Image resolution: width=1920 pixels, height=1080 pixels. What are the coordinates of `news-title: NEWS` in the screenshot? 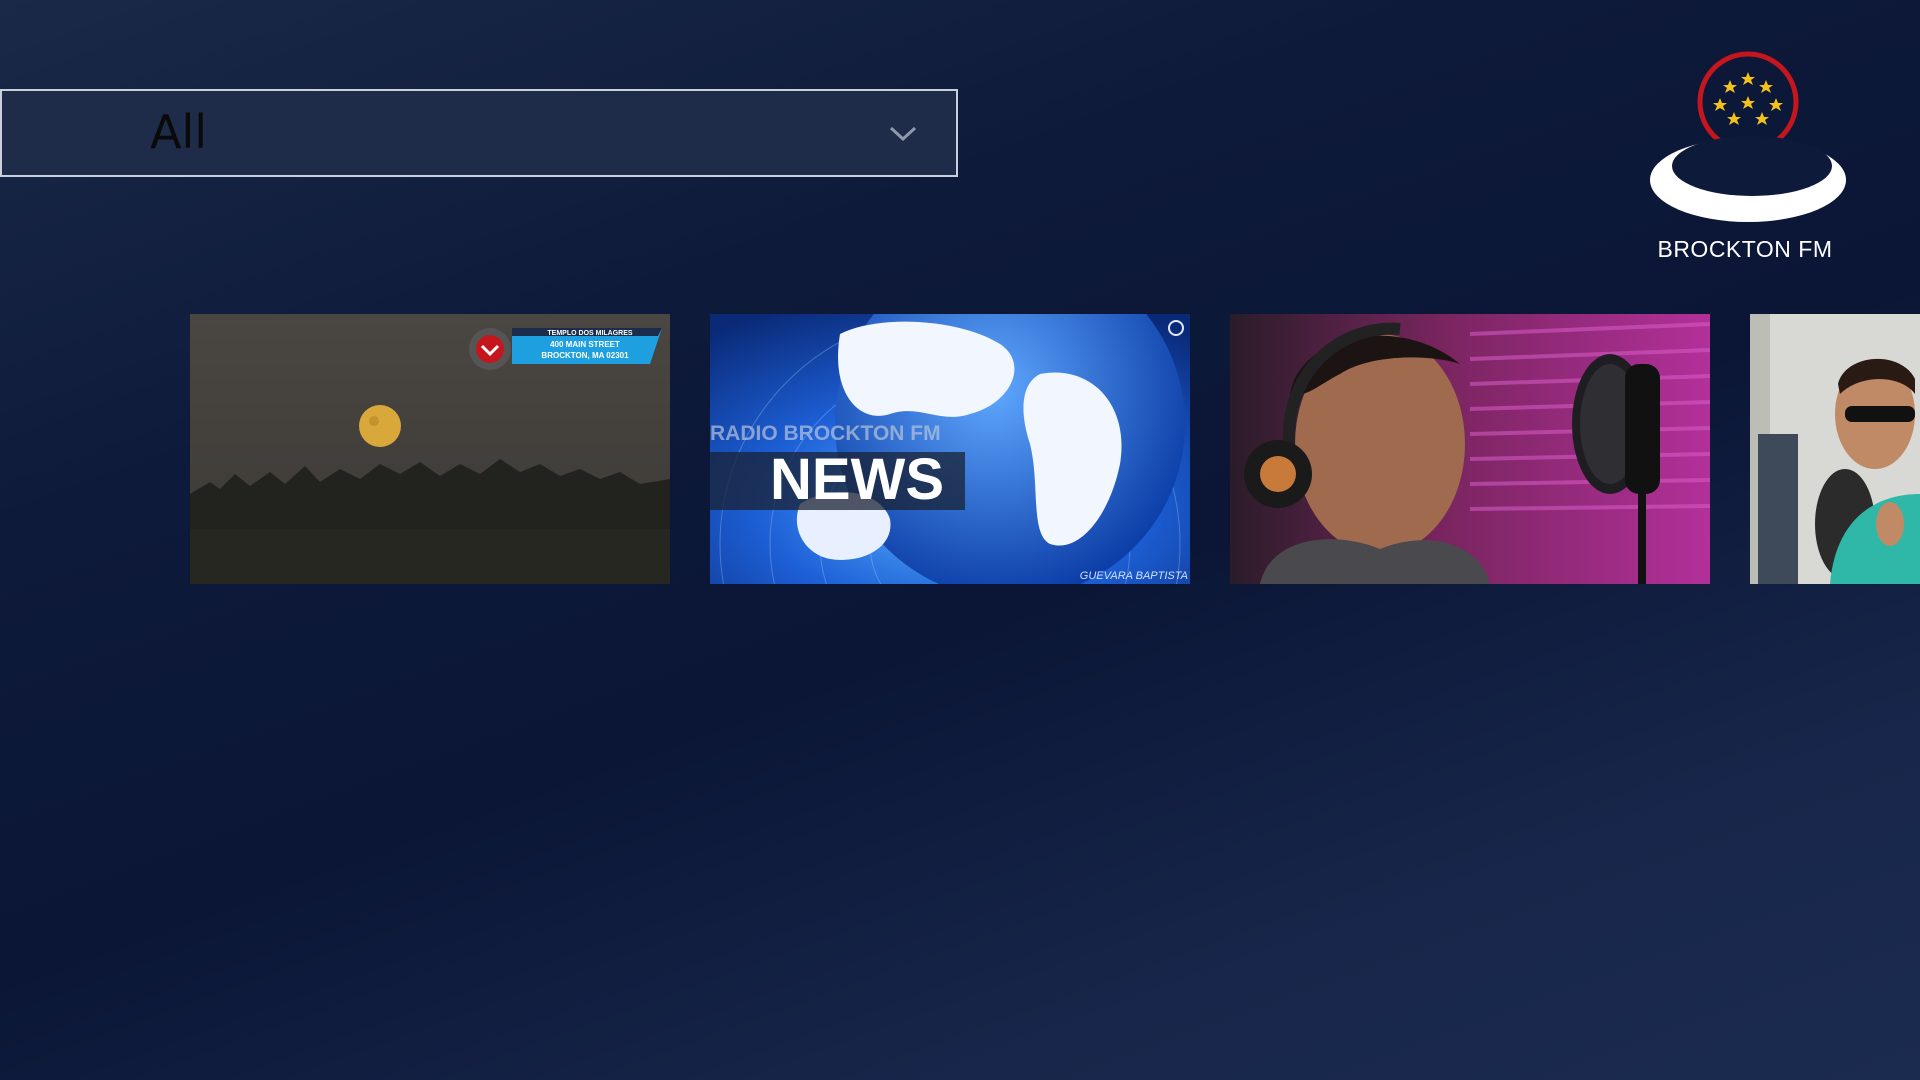 It's located at (857, 479).